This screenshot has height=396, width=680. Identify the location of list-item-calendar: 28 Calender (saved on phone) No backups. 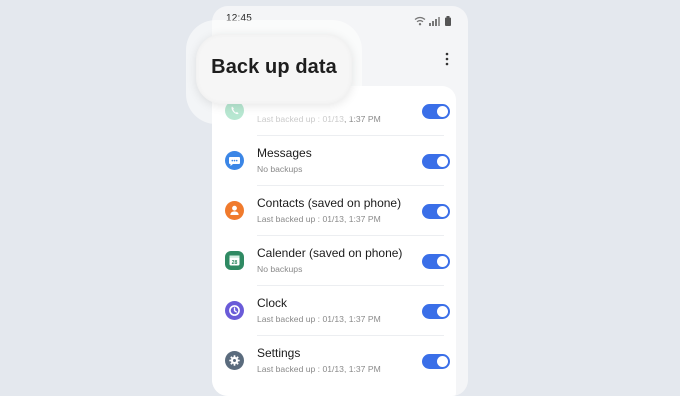
(334, 261).